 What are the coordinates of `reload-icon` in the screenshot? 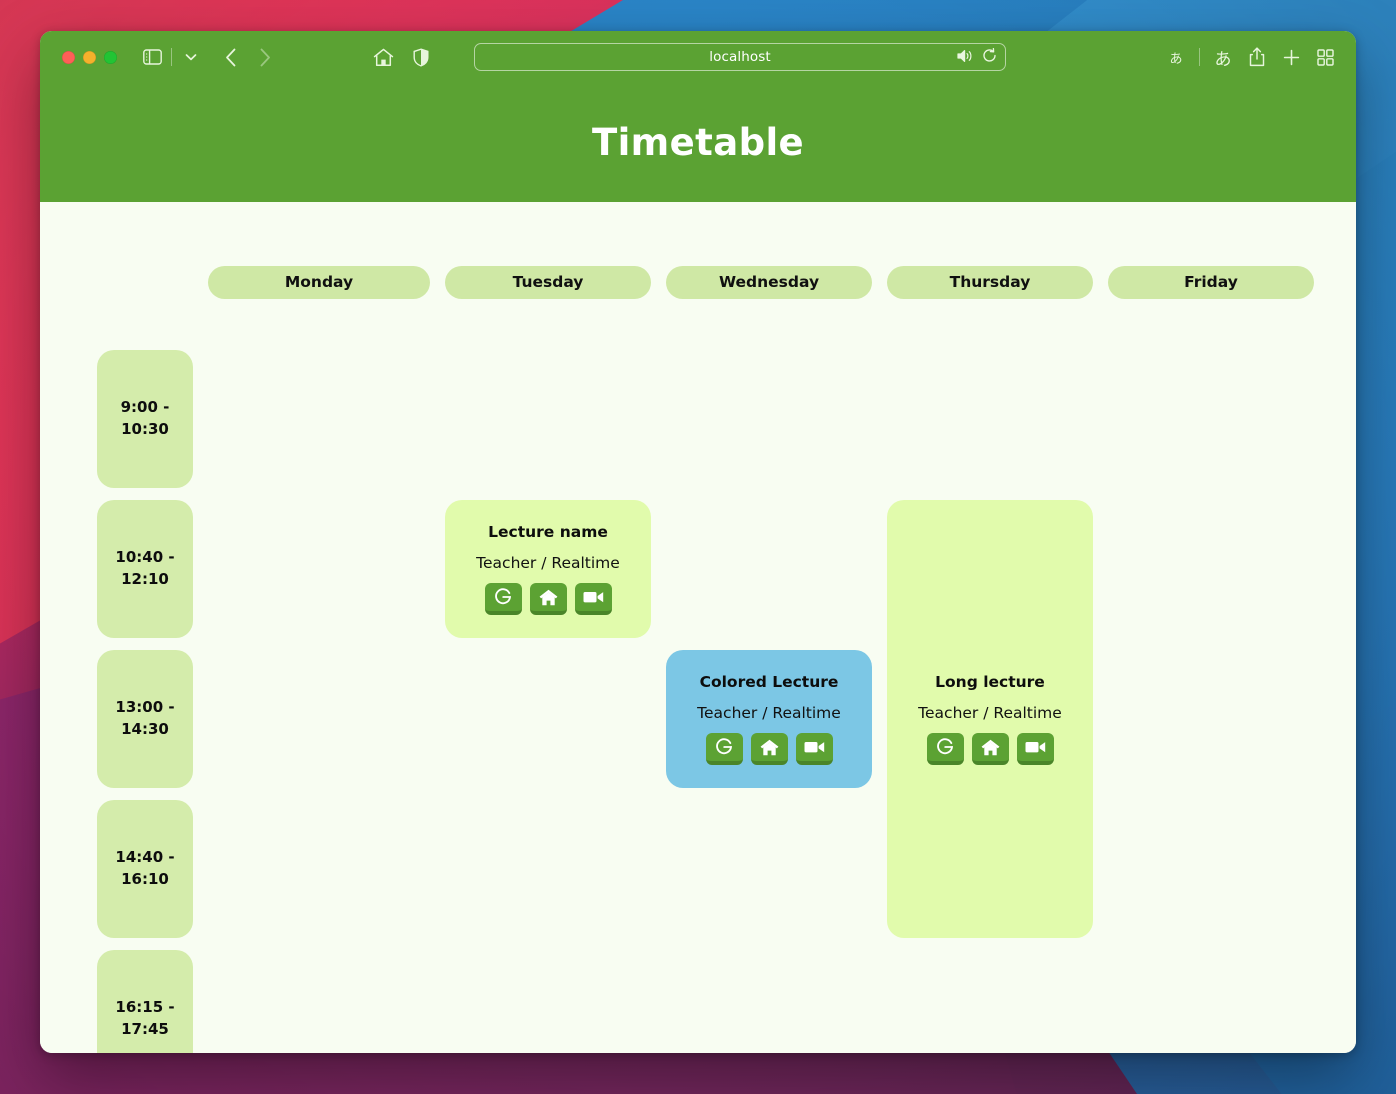 It's located at (989, 57).